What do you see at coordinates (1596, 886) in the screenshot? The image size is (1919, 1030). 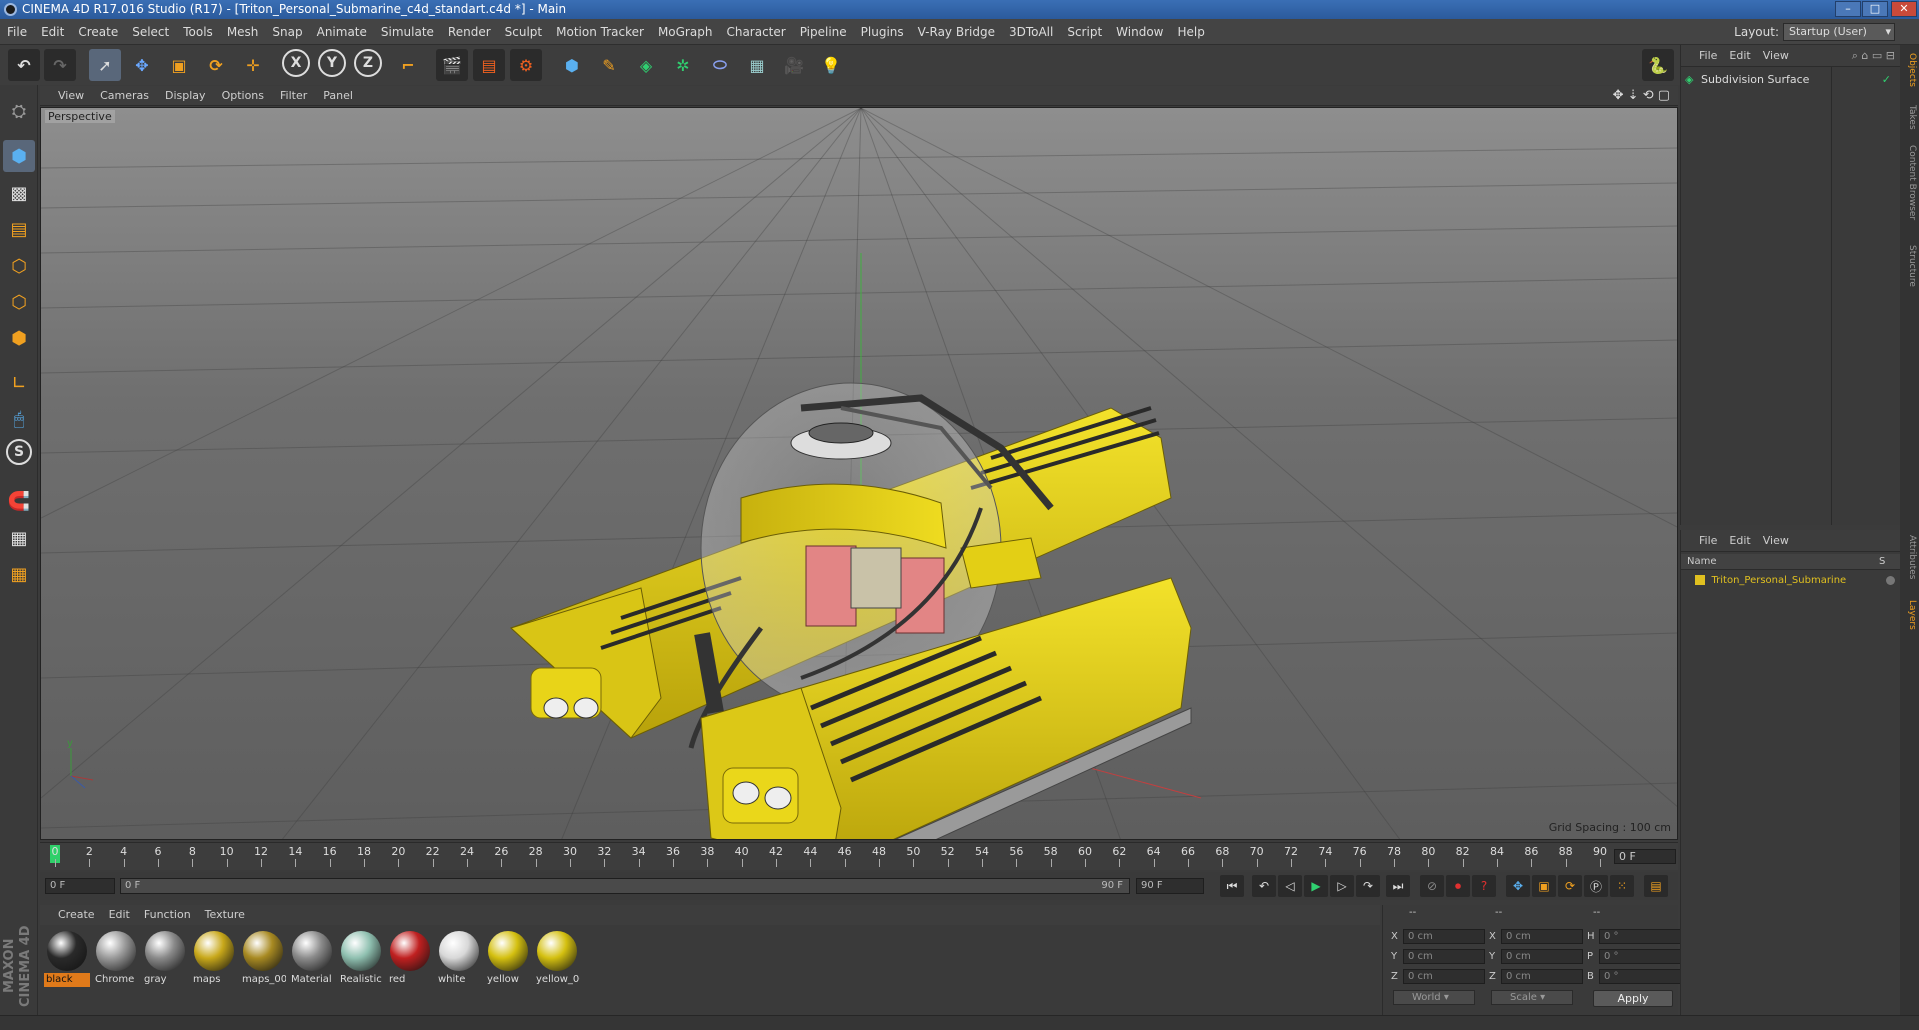 I see `parameter-key-icon: Ⓟ` at bounding box center [1596, 886].